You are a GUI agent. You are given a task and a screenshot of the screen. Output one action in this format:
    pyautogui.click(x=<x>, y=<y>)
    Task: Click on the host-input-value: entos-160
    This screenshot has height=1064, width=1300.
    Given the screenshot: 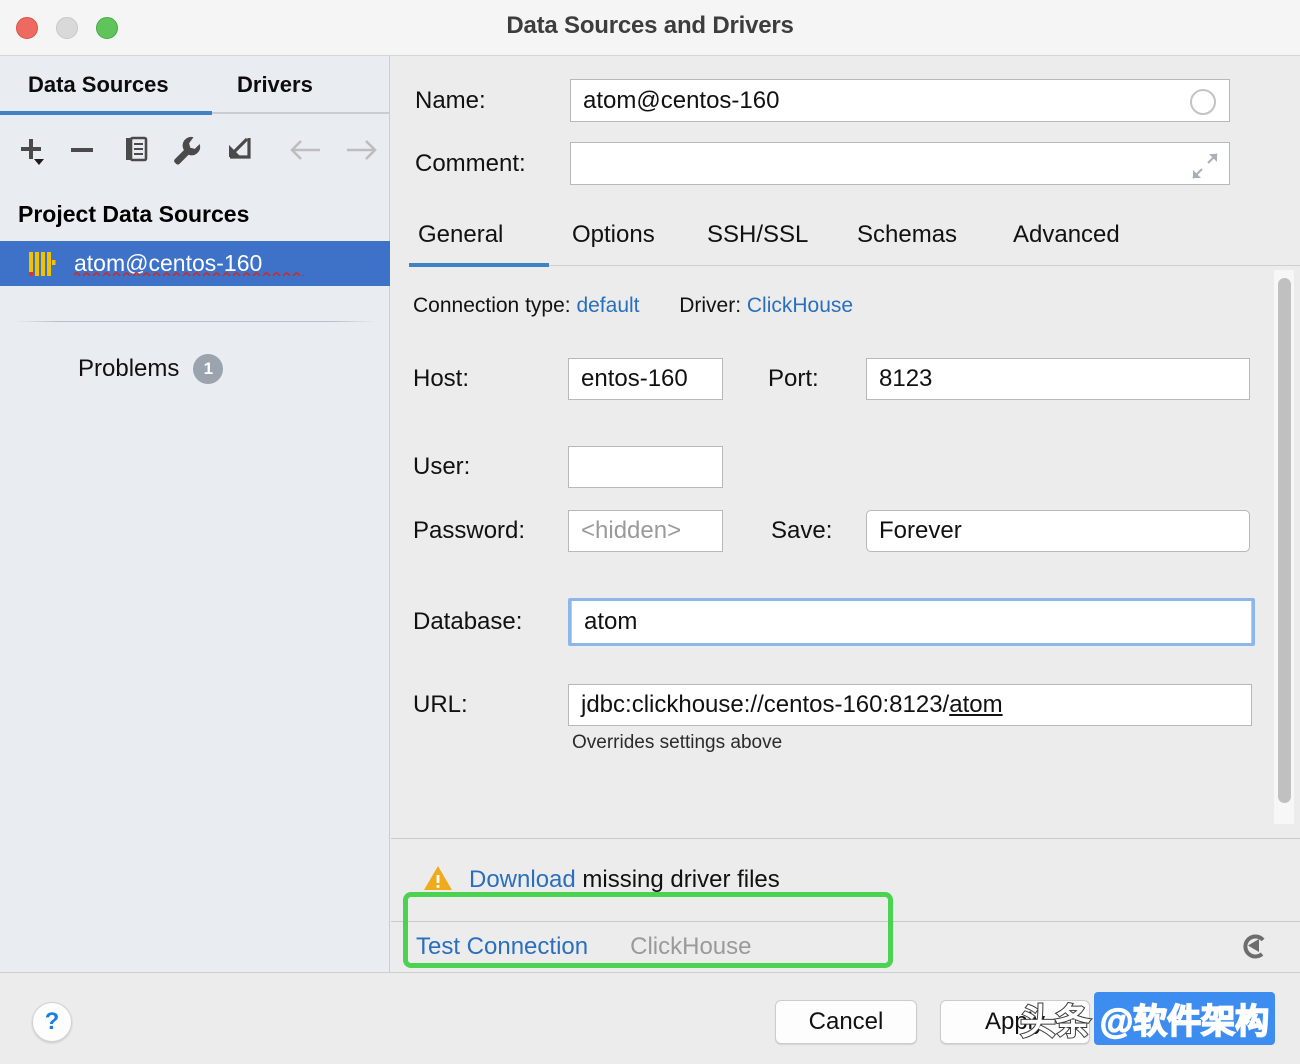 What is the action you would take?
    pyautogui.click(x=634, y=378)
    